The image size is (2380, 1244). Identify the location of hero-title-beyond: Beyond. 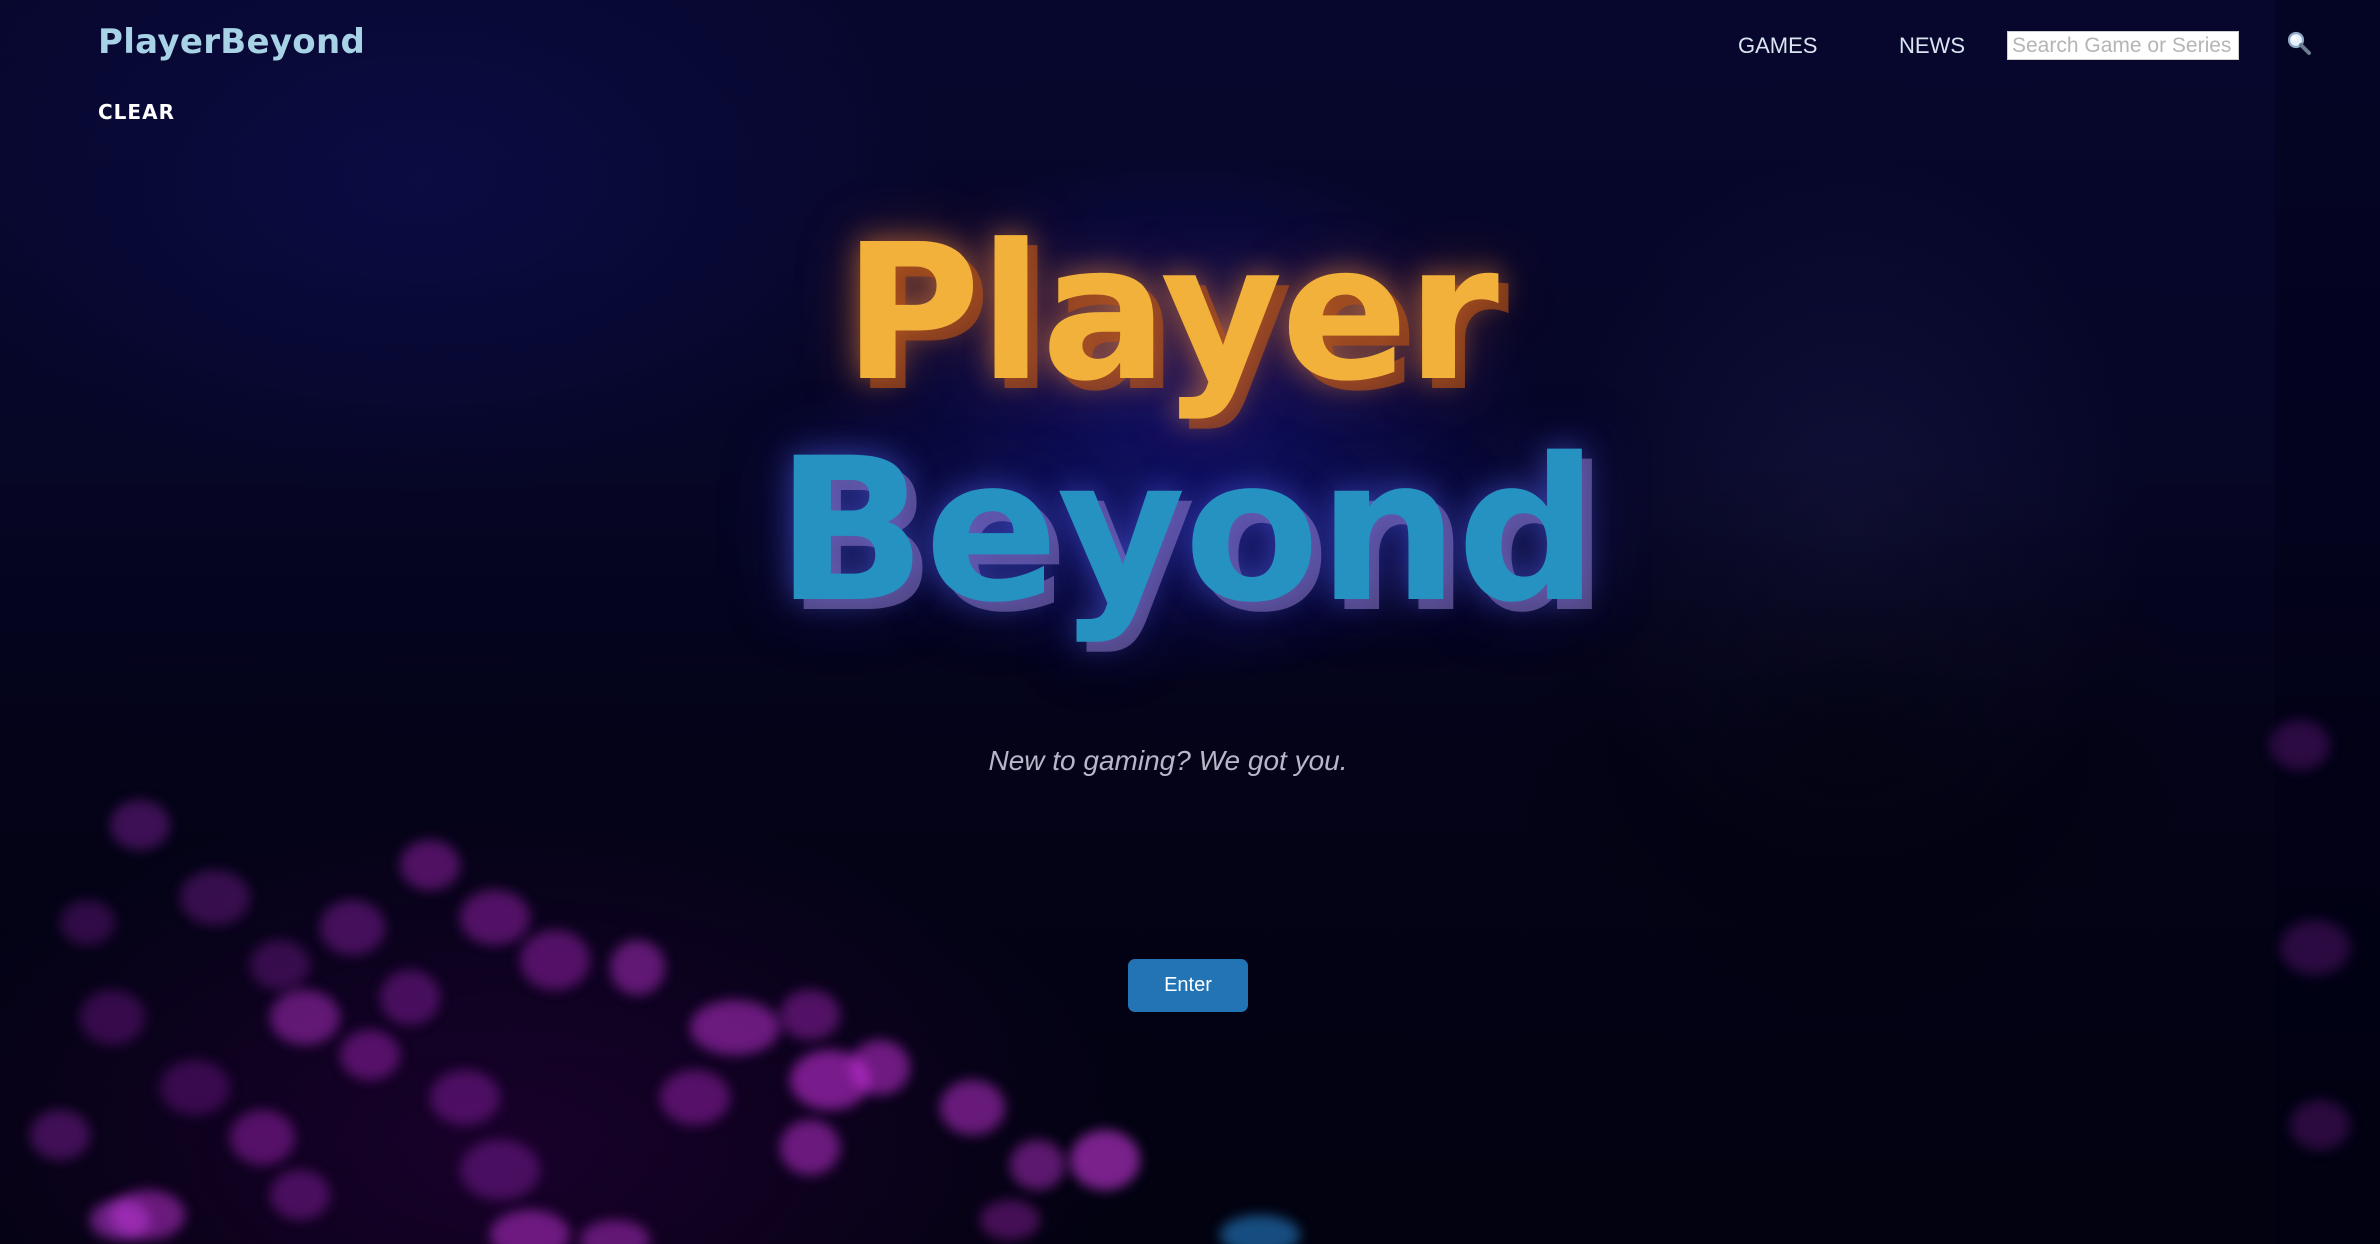
(1187, 530).